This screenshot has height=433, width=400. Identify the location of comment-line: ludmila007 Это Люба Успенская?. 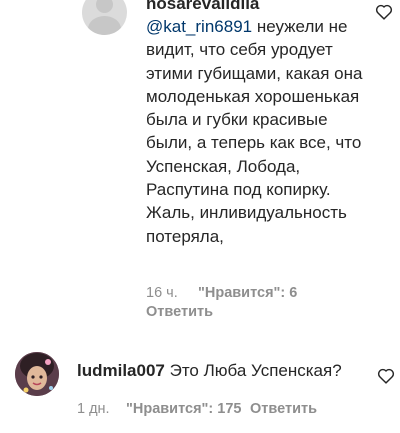
(209, 370).